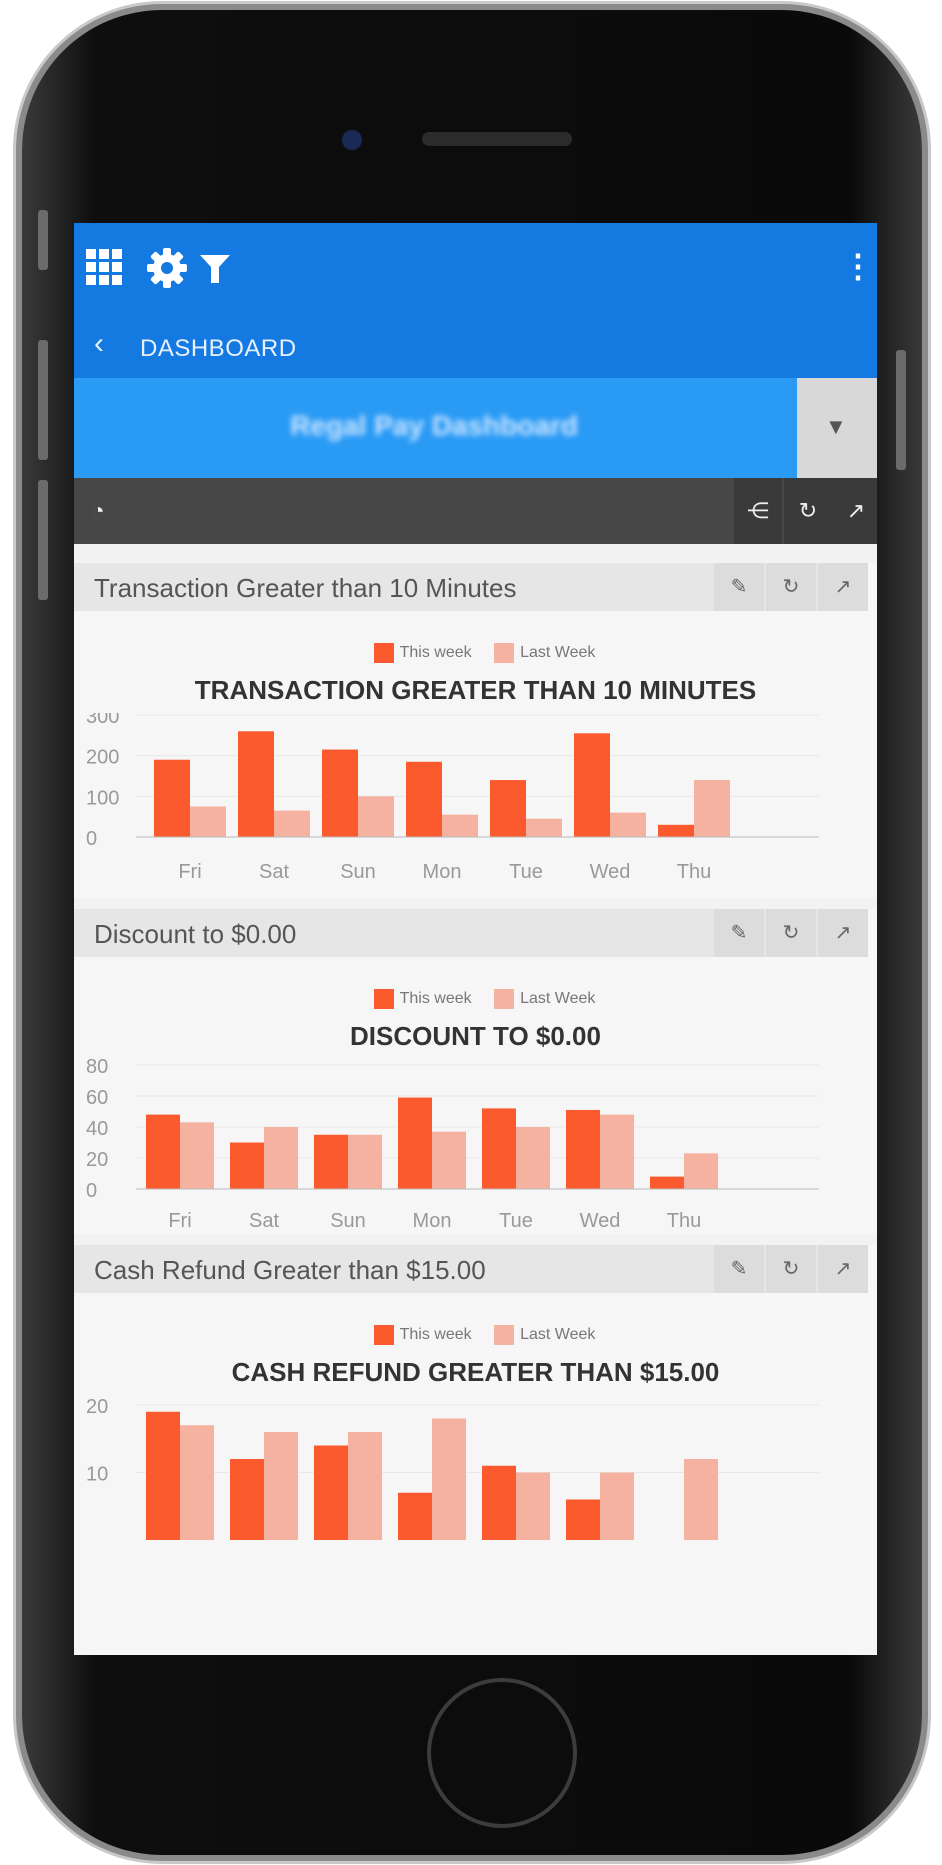  Describe the element at coordinates (43, 240) in the screenshot. I see `mute-switch` at that location.